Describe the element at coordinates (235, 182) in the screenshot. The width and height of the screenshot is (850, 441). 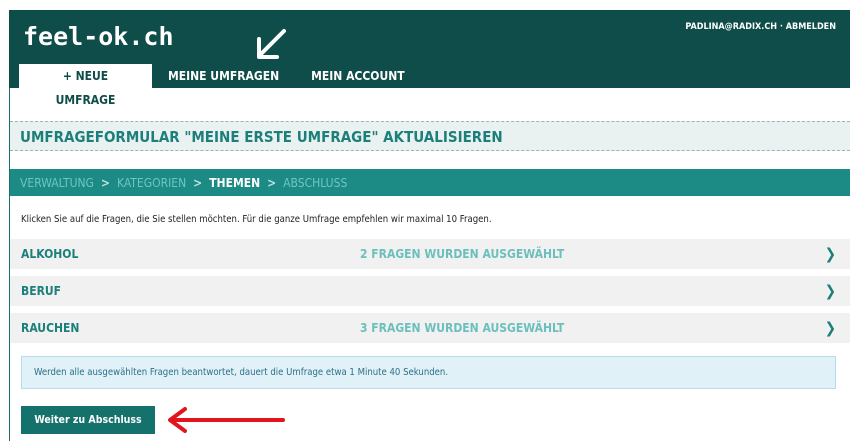
I see `breadcrumb-themen: THEMEN` at that location.